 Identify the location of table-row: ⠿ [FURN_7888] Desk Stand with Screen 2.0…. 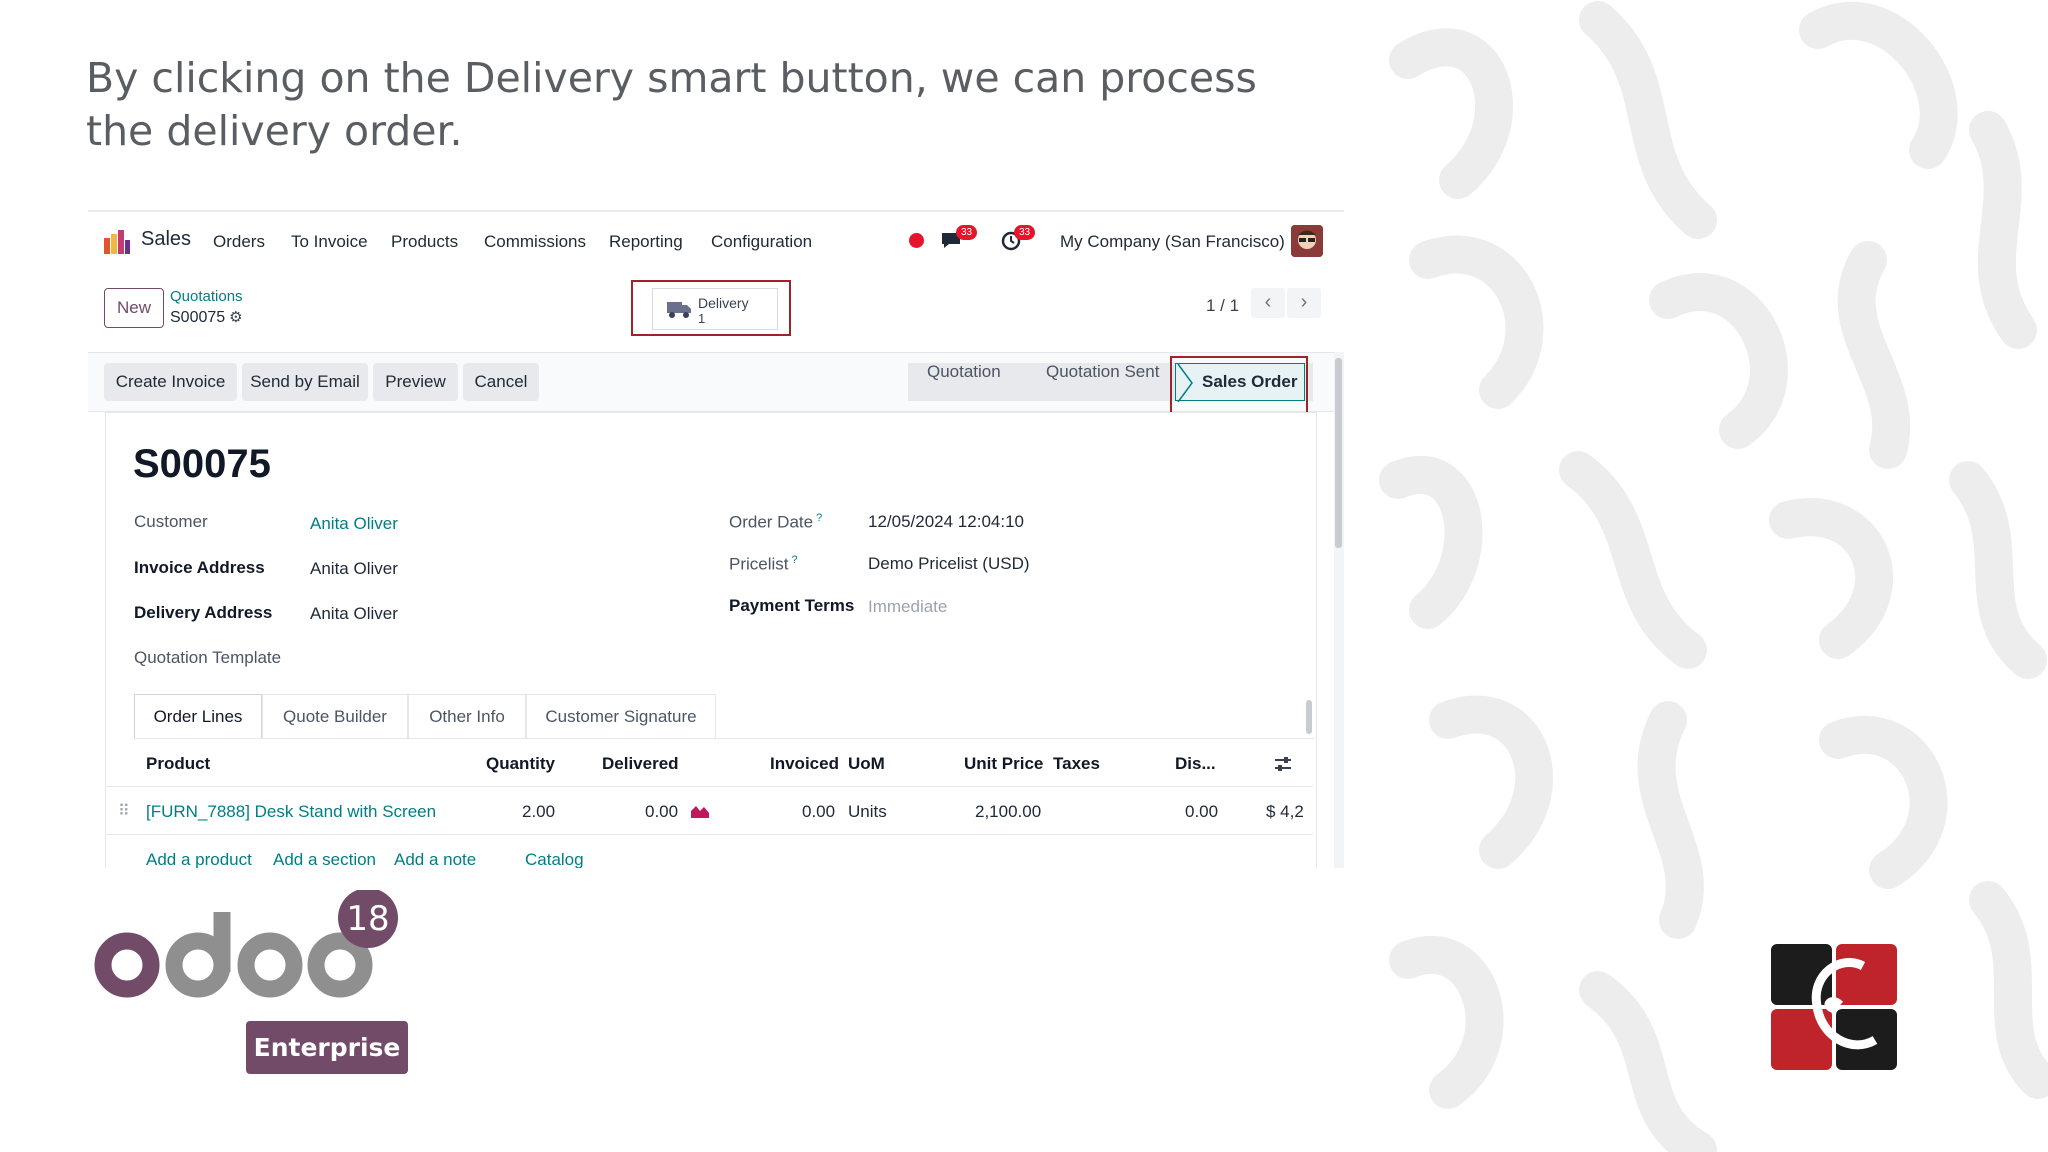
(709, 811).